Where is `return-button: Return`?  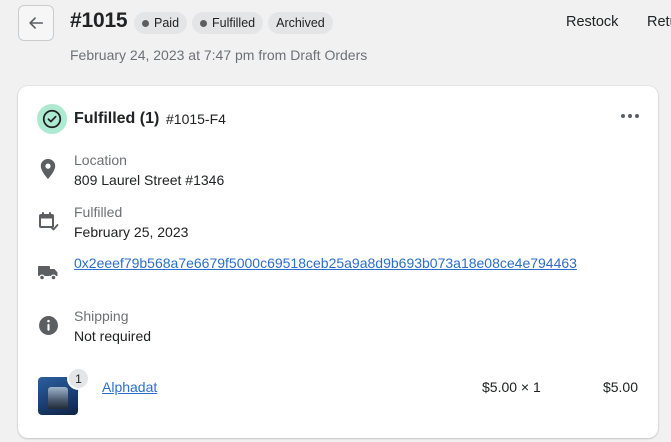
return-button: Return is located at coordinates (659, 22).